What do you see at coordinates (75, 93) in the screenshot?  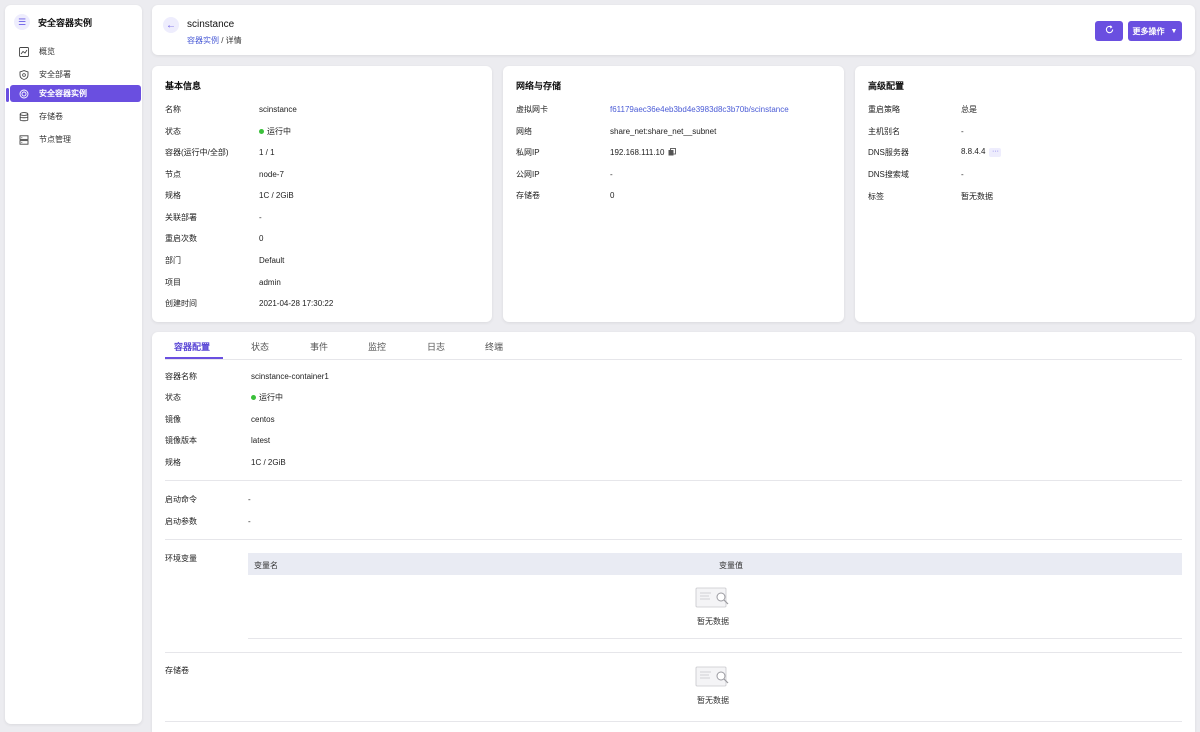 I see `sidebar-item-instances: 安全容器实例` at bounding box center [75, 93].